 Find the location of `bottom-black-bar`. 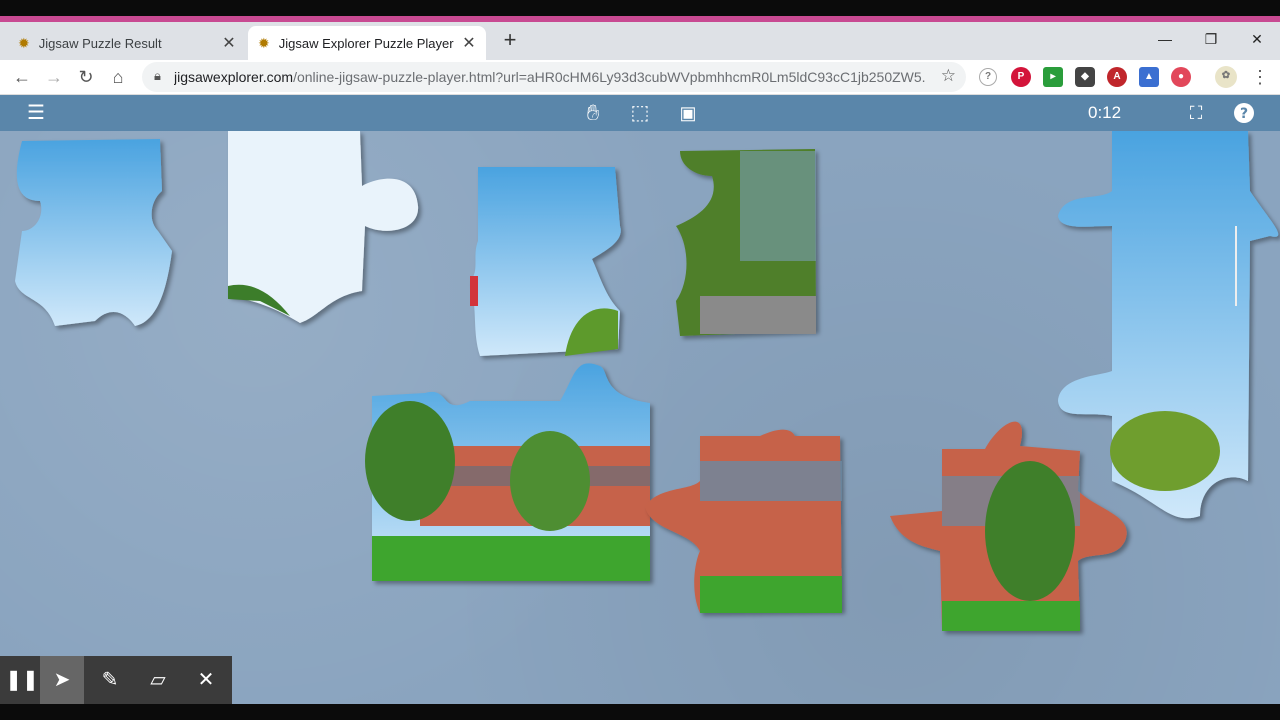

bottom-black-bar is located at coordinates (640, 712).